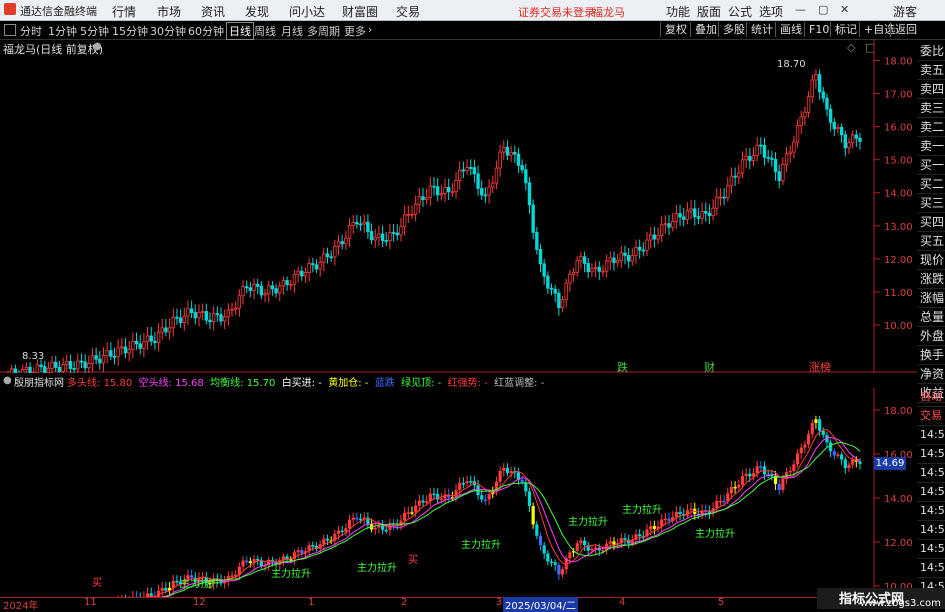 The width and height of the screenshot is (945, 612). What do you see at coordinates (931, 298) in the screenshot?
I see `side-panel-item: 涨幅` at bounding box center [931, 298].